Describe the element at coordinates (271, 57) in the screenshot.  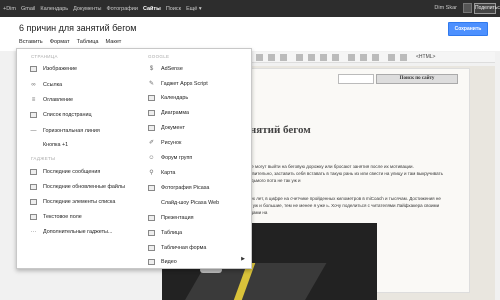
I see `underline-icon` at that location.